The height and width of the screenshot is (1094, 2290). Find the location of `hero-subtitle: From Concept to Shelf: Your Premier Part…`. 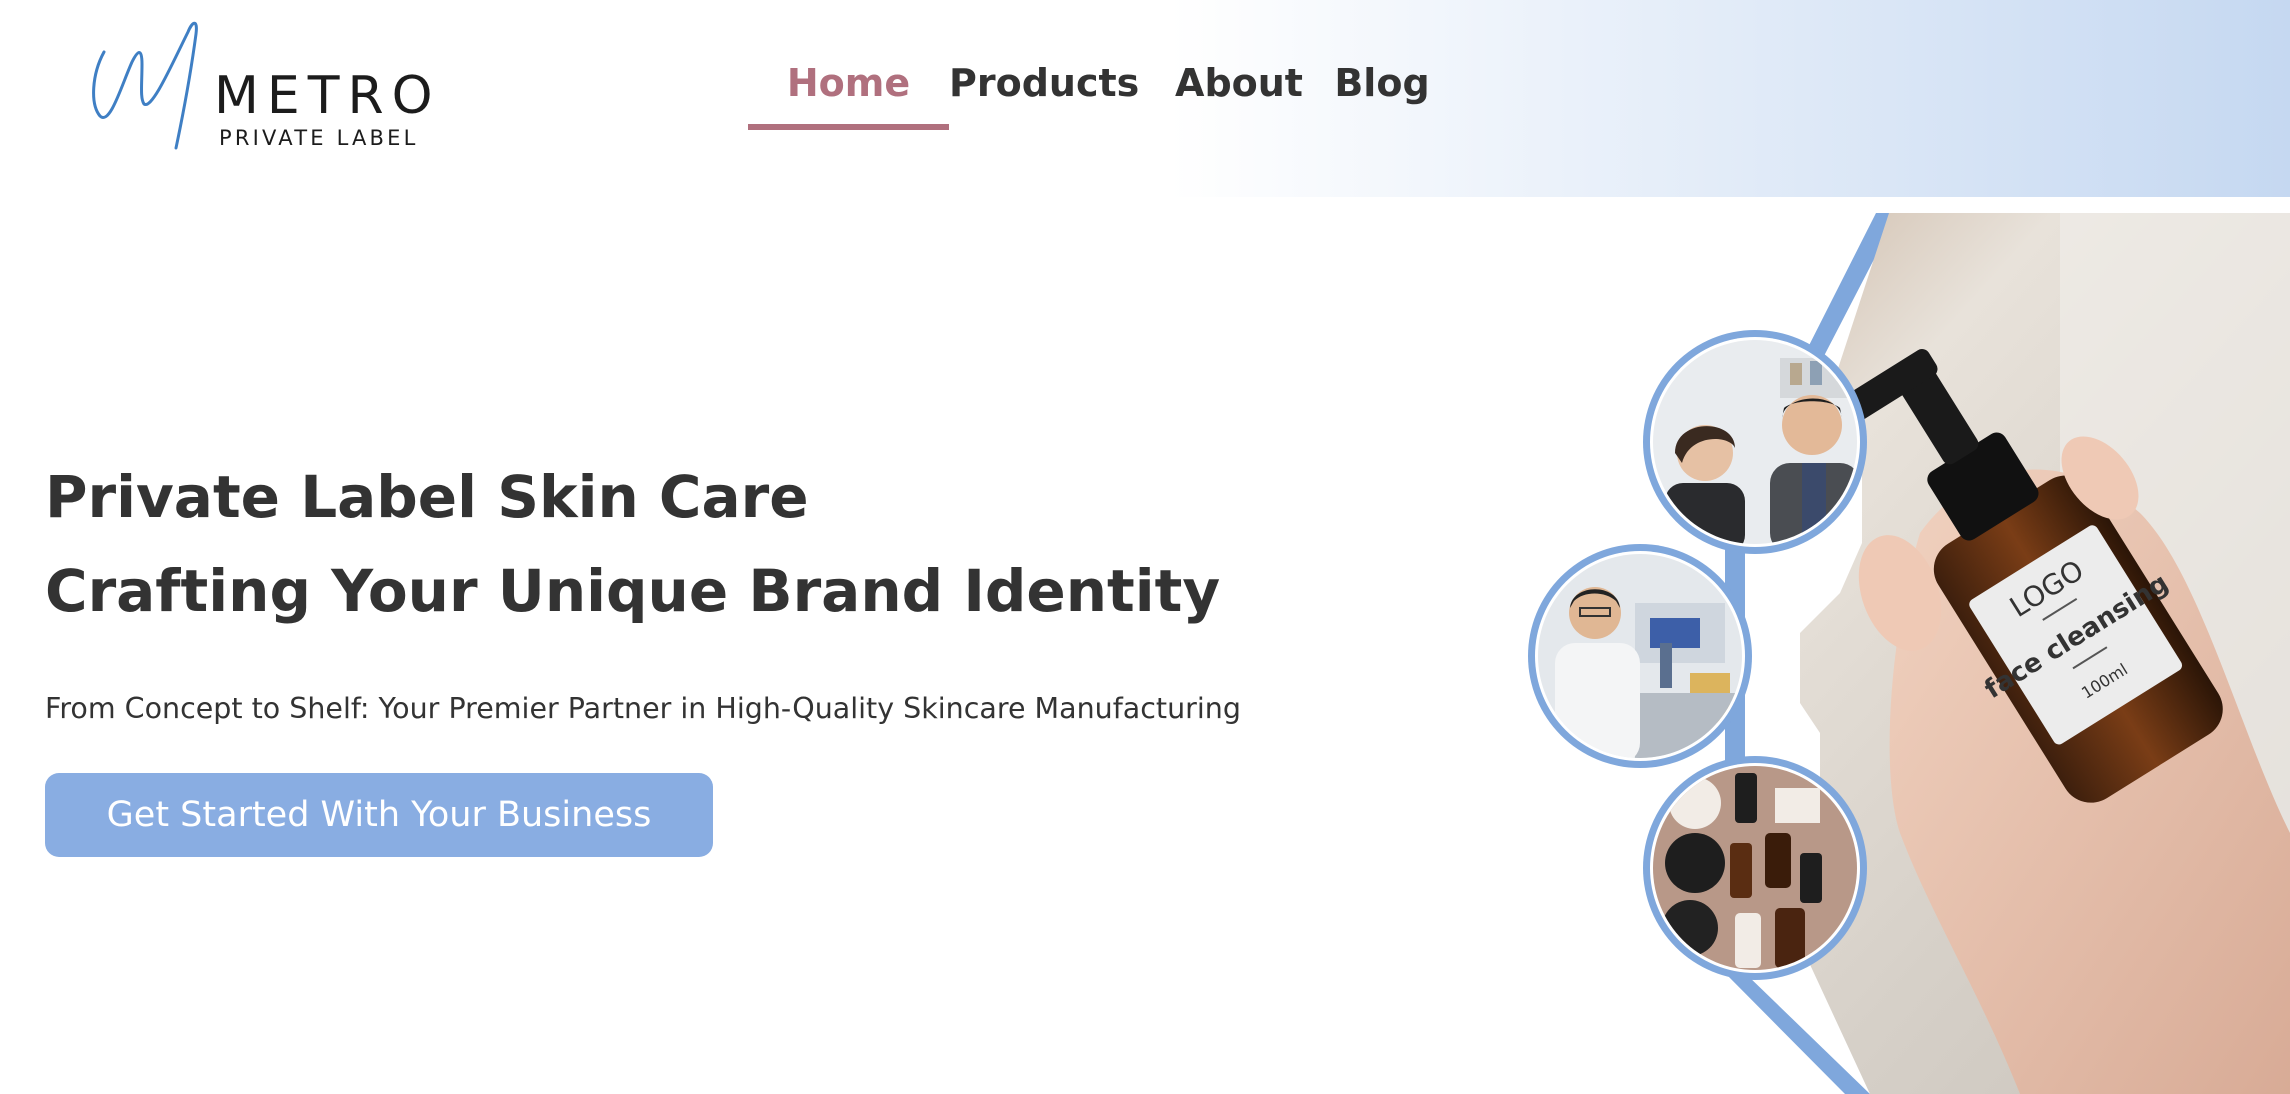

hero-subtitle: From Concept to Shelf: Your Premier Part… is located at coordinates (643, 708).